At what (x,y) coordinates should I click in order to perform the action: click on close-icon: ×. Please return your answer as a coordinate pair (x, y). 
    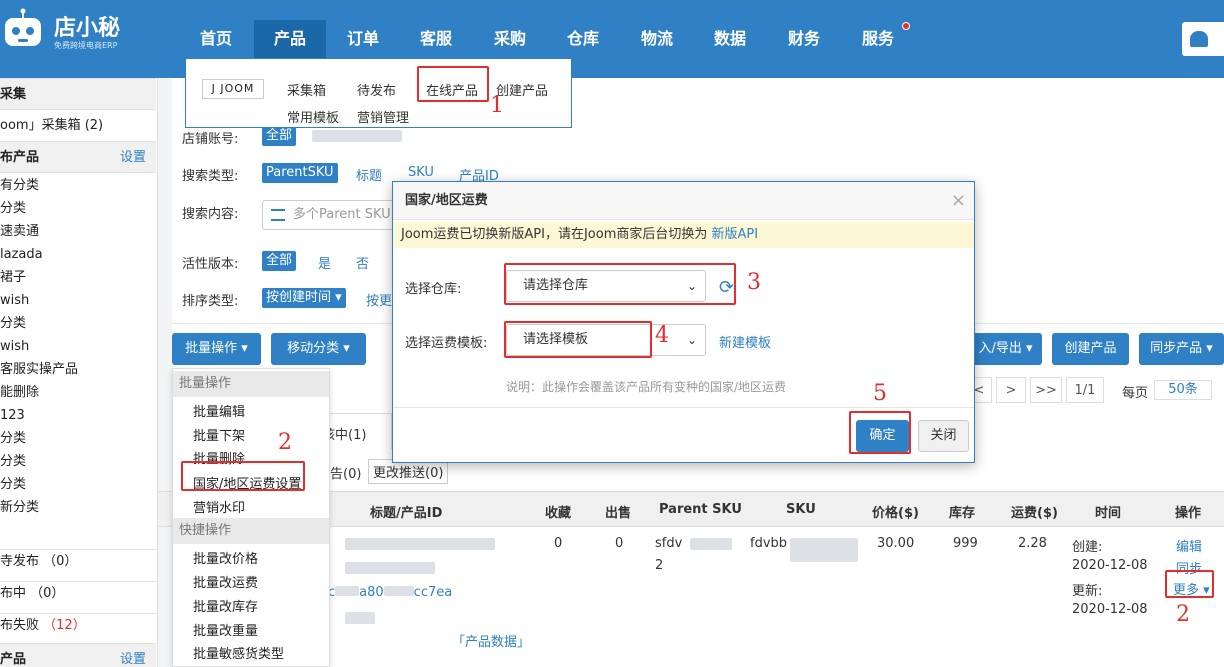
    Looking at the image, I should click on (958, 201).